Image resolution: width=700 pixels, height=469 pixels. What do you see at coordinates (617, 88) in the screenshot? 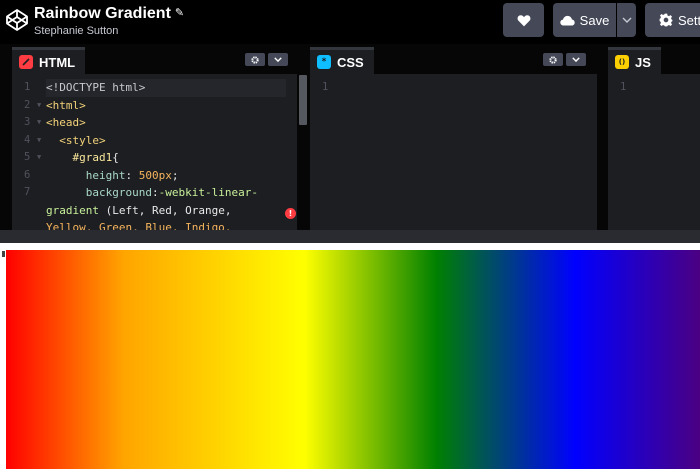
I see `js-line-numbers: 1` at bounding box center [617, 88].